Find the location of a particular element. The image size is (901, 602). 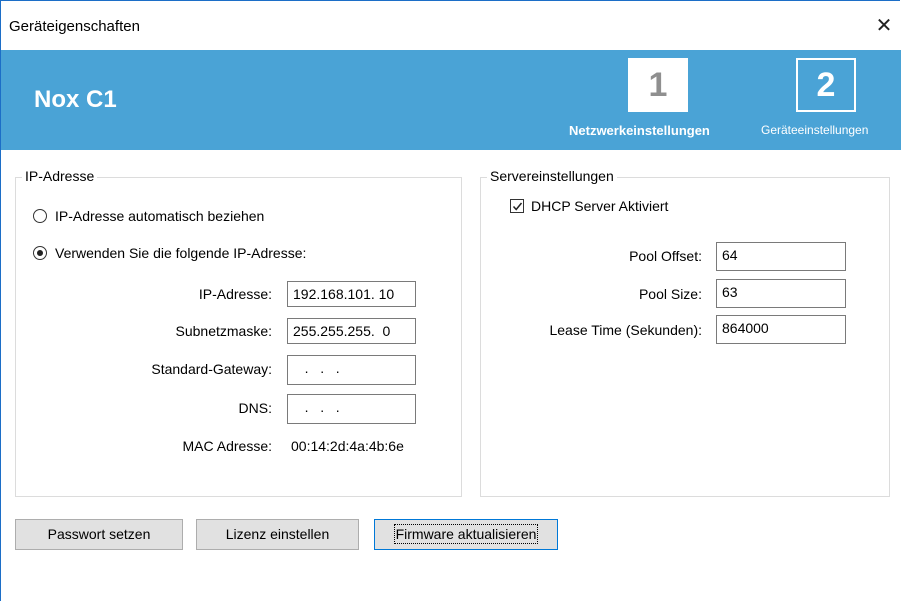

ip-address-label: IP-Adresse: is located at coordinates (235, 294).